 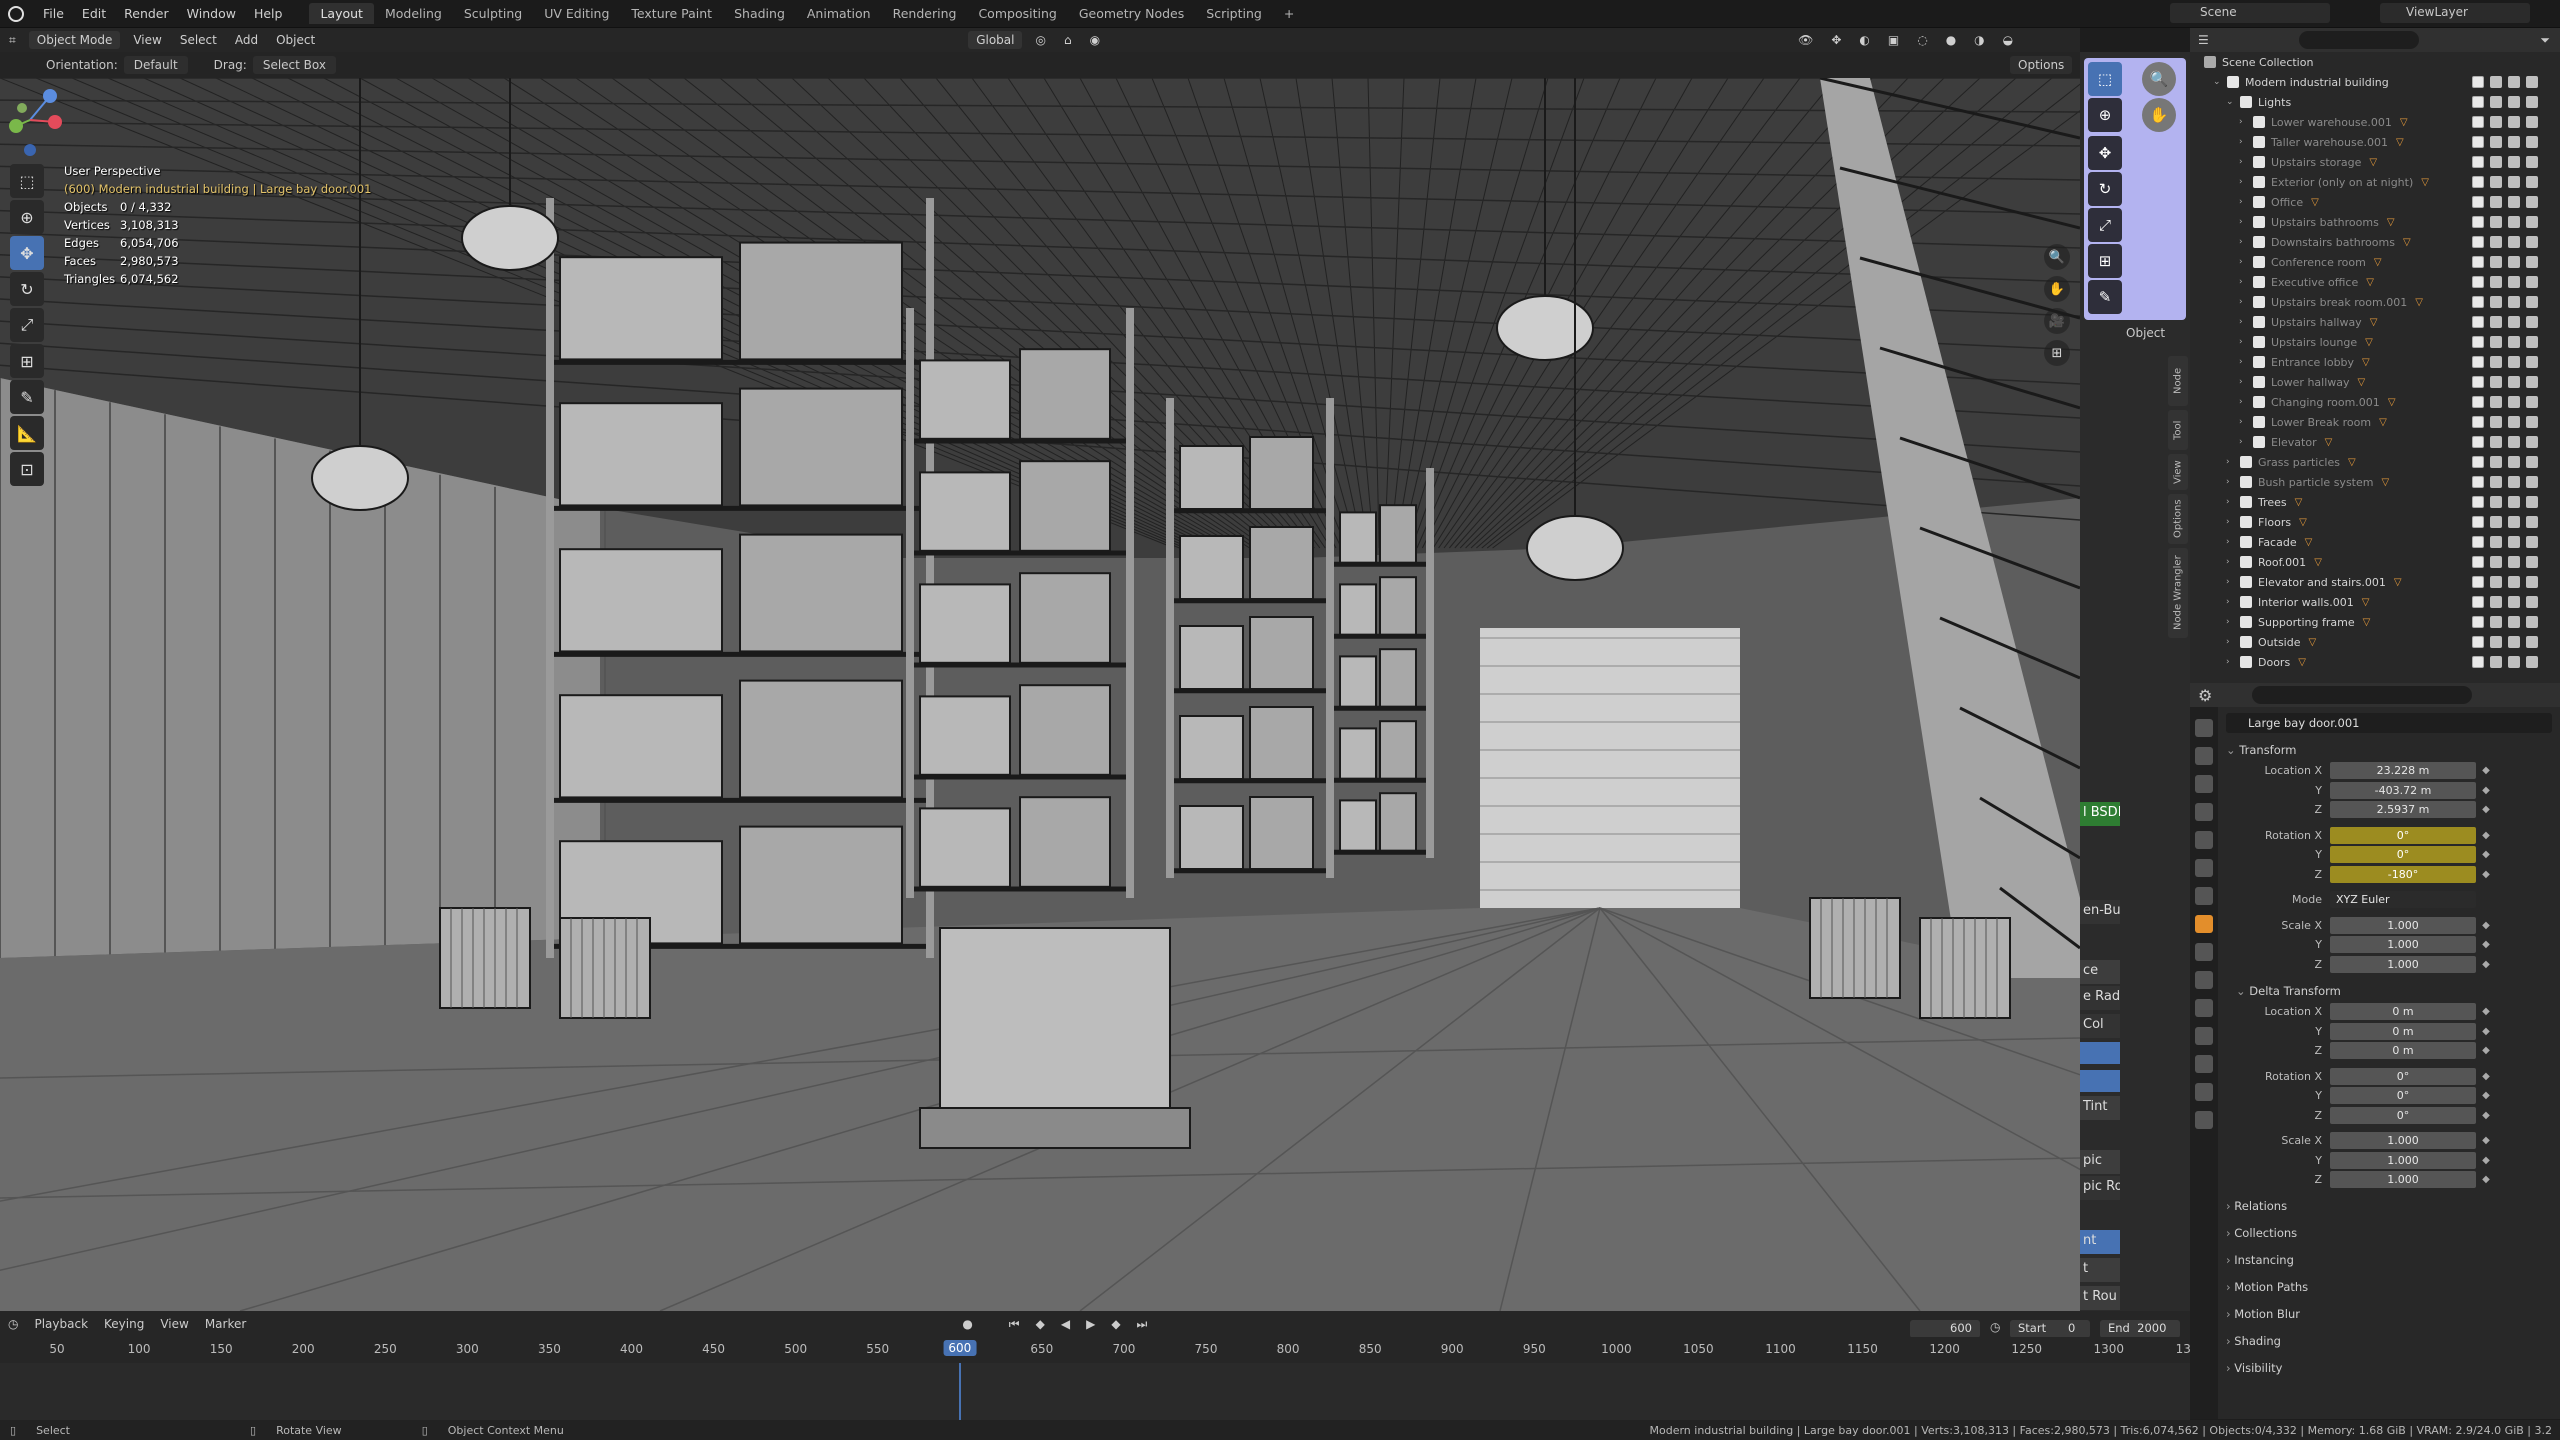 What do you see at coordinates (2105, 261) in the screenshot?
I see `node-transform-icon: ⊞` at bounding box center [2105, 261].